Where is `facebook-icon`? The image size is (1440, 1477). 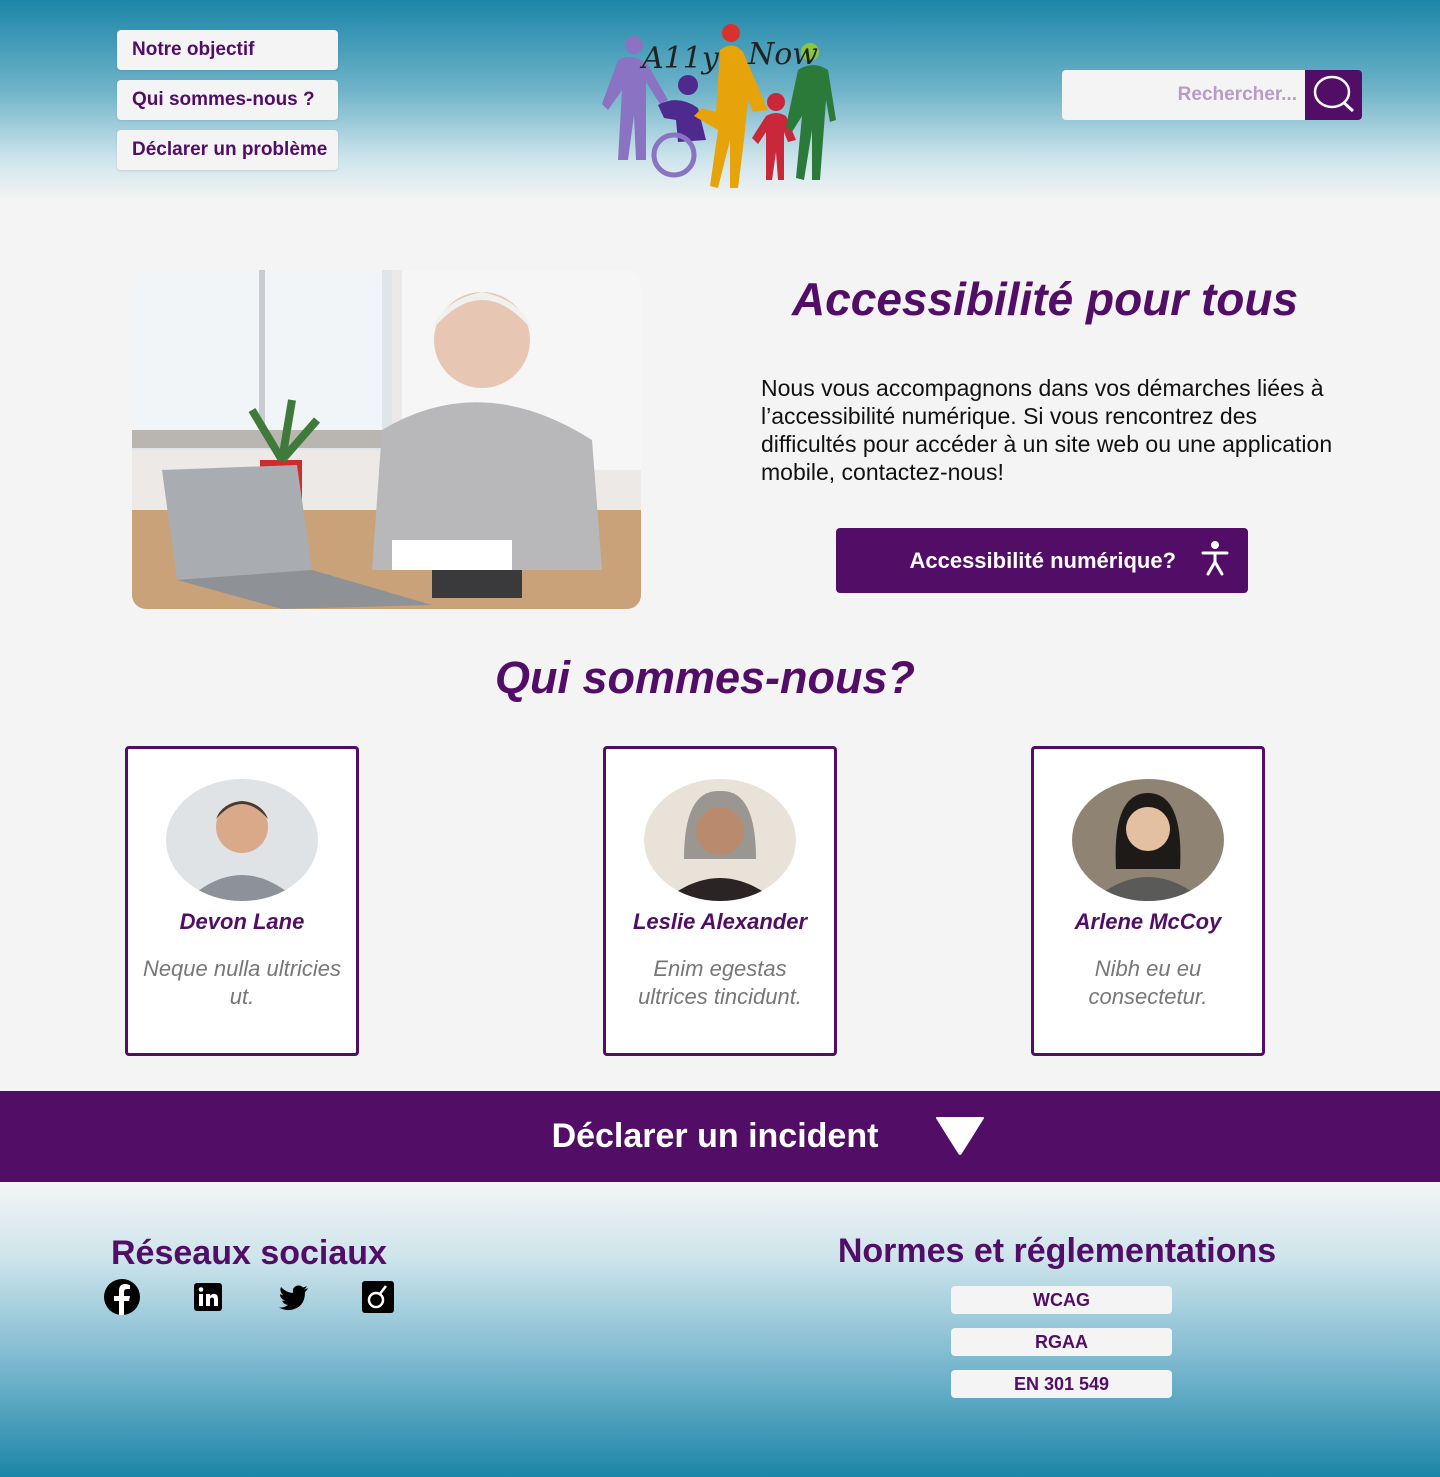
facebook-icon is located at coordinates (122, 1297).